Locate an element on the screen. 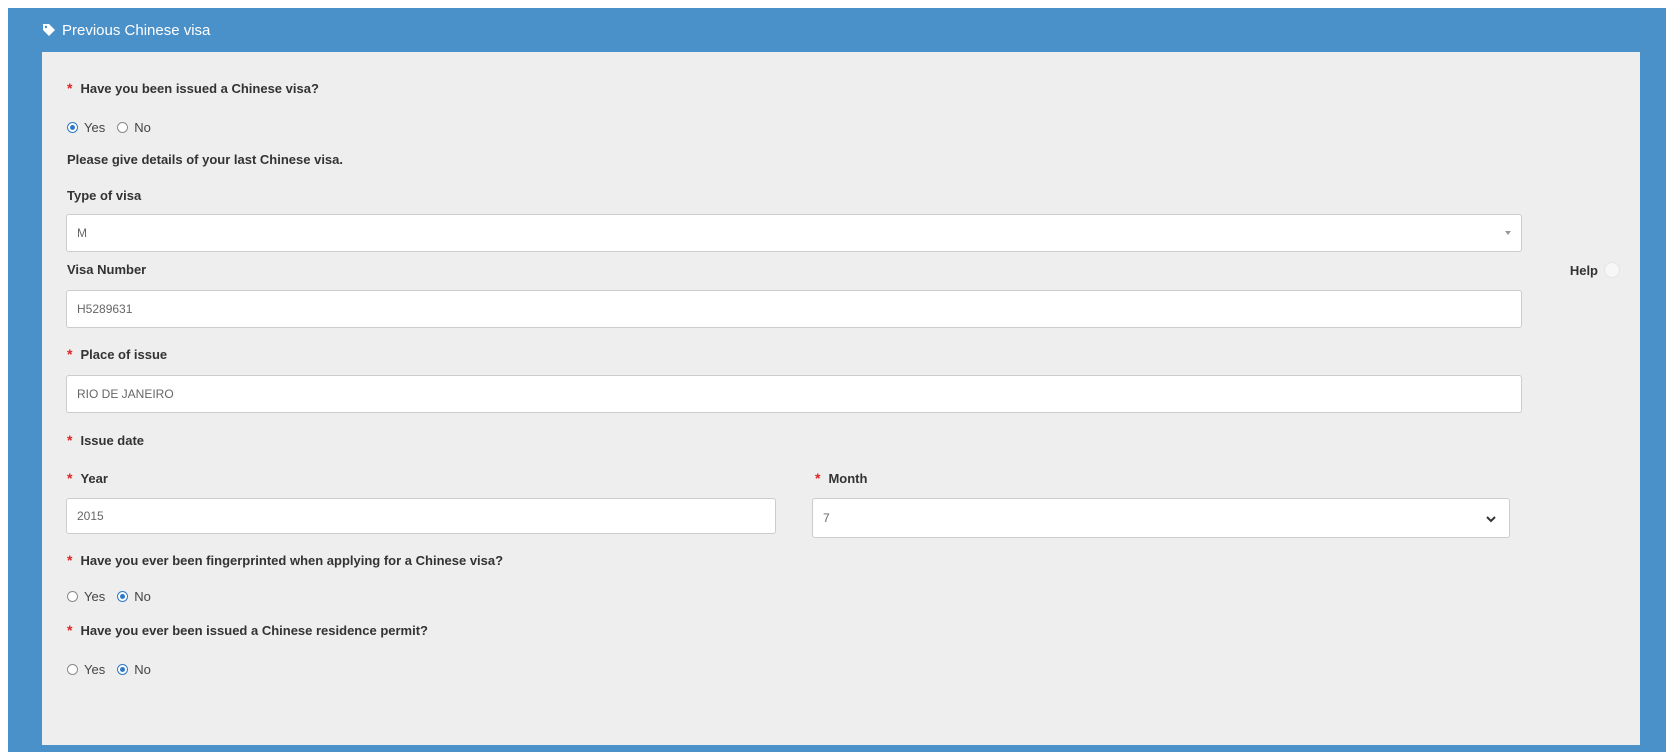  residence-permit-no-label: No is located at coordinates (142, 669).